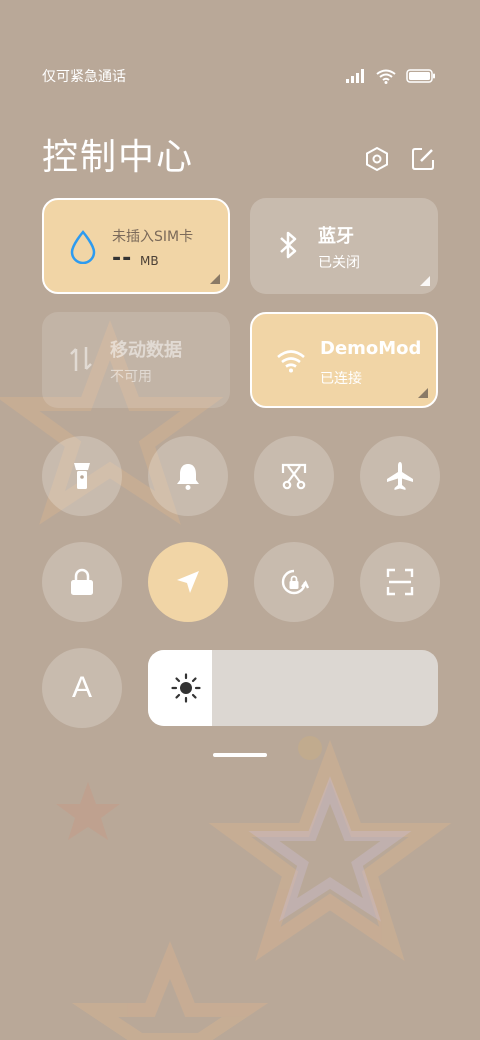  I want to click on wifi-status: 已连接, so click(341, 379).